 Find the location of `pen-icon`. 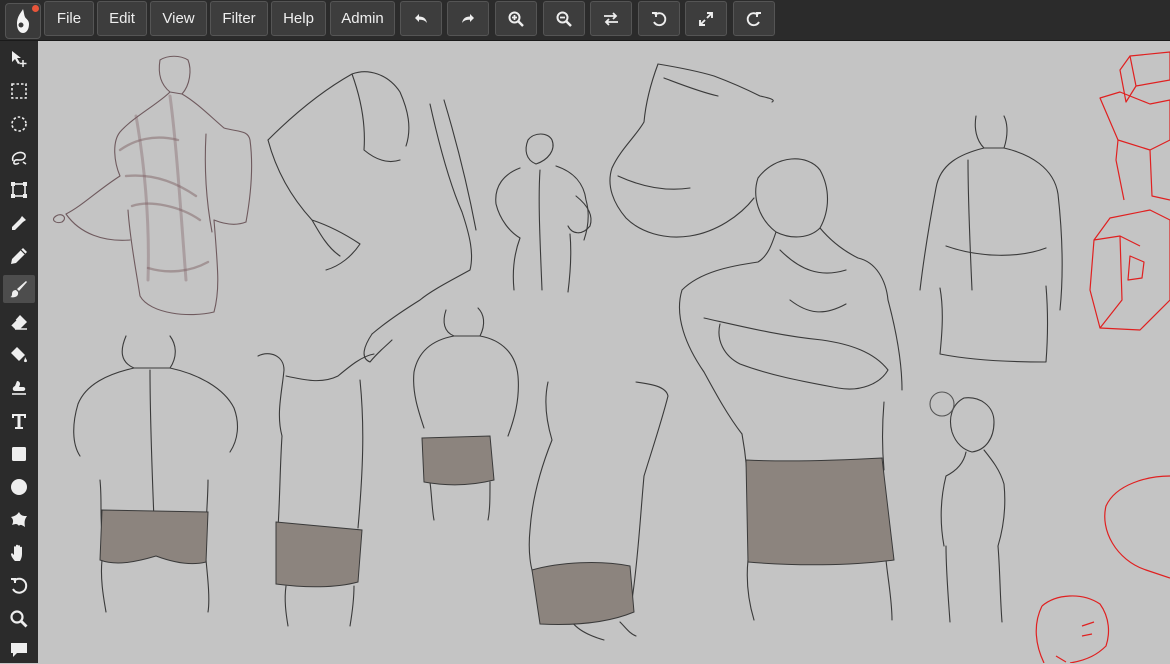

pen-icon is located at coordinates (19, 256).